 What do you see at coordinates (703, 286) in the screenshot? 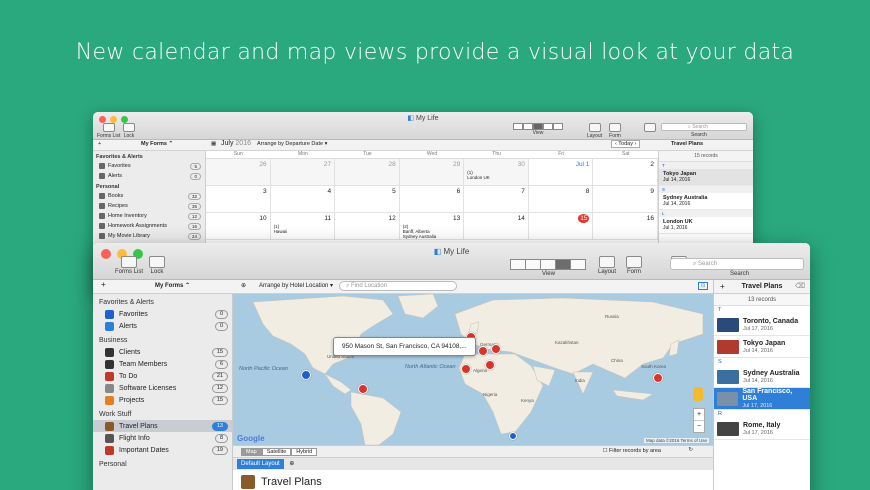
I see `map-options-icon: ⊡` at bounding box center [703, 286].